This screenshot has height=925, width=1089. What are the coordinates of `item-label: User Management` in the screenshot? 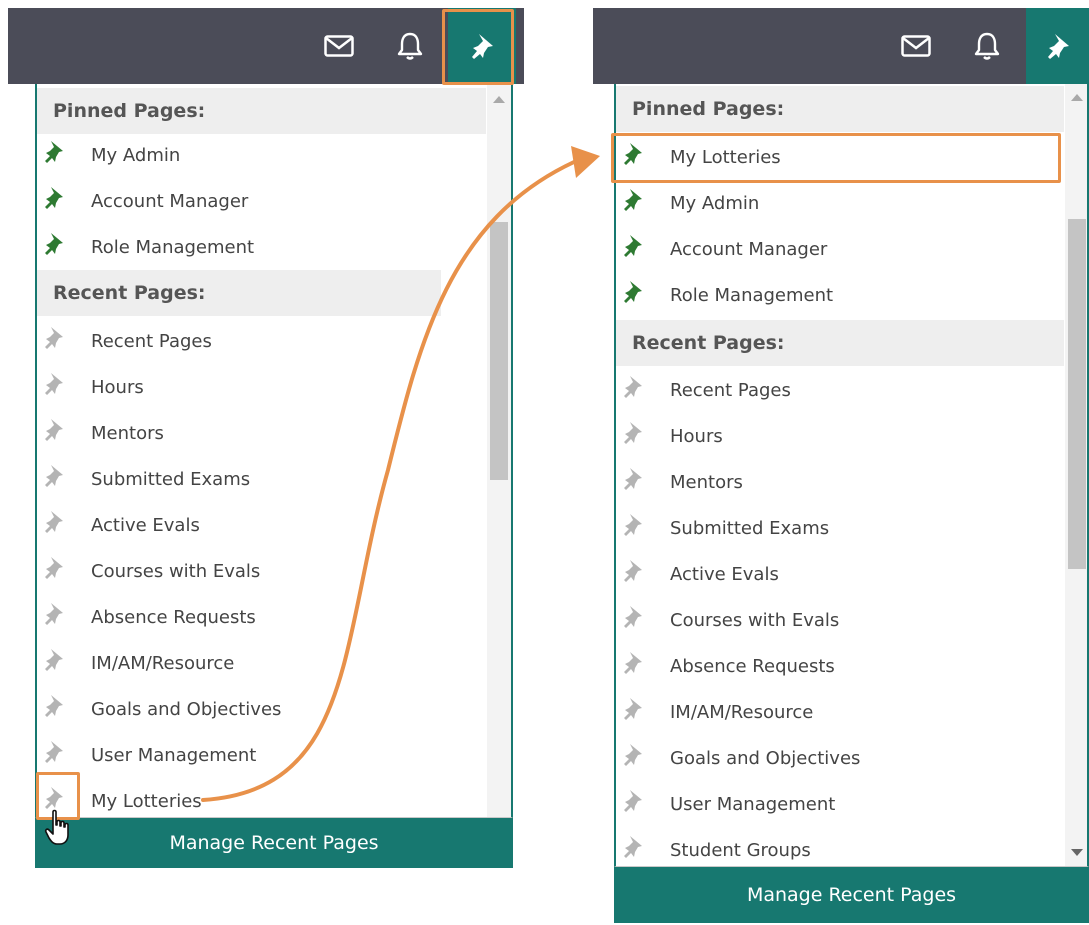 It's located at (753, 804).